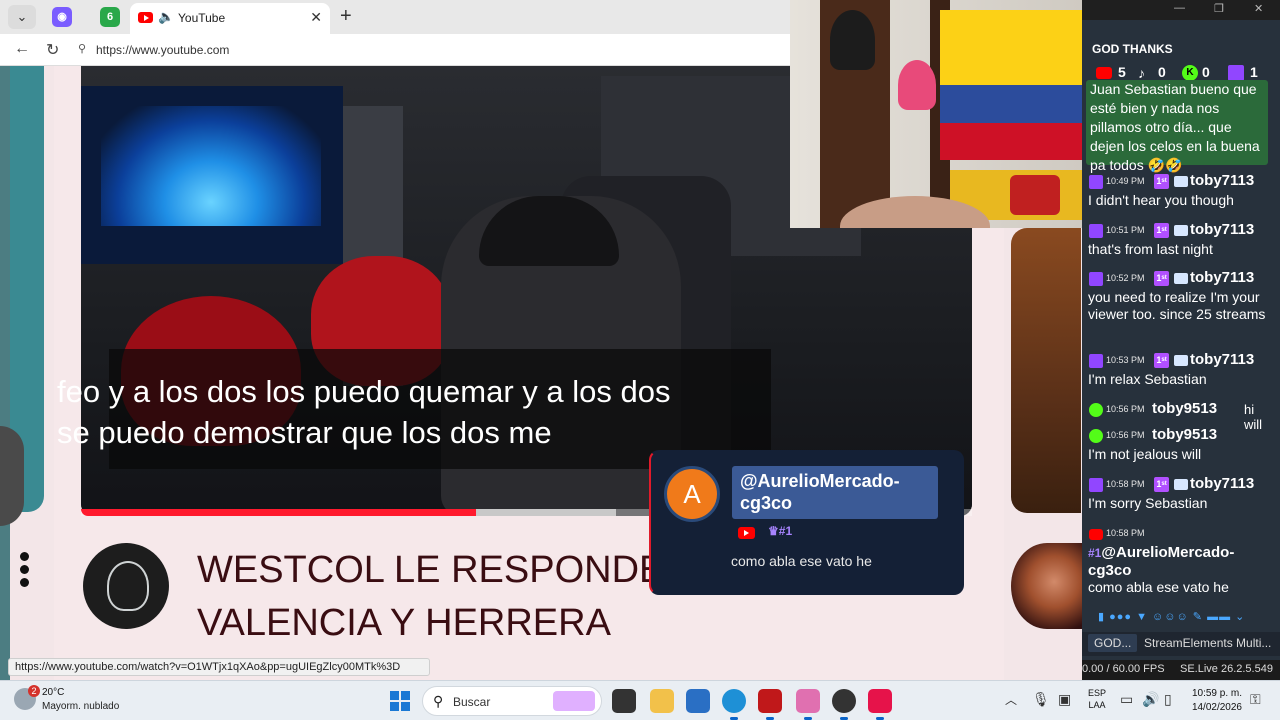 The width and height of the screenshot is (1280, 720). I want to click on edge-icon, so click(734, 704).